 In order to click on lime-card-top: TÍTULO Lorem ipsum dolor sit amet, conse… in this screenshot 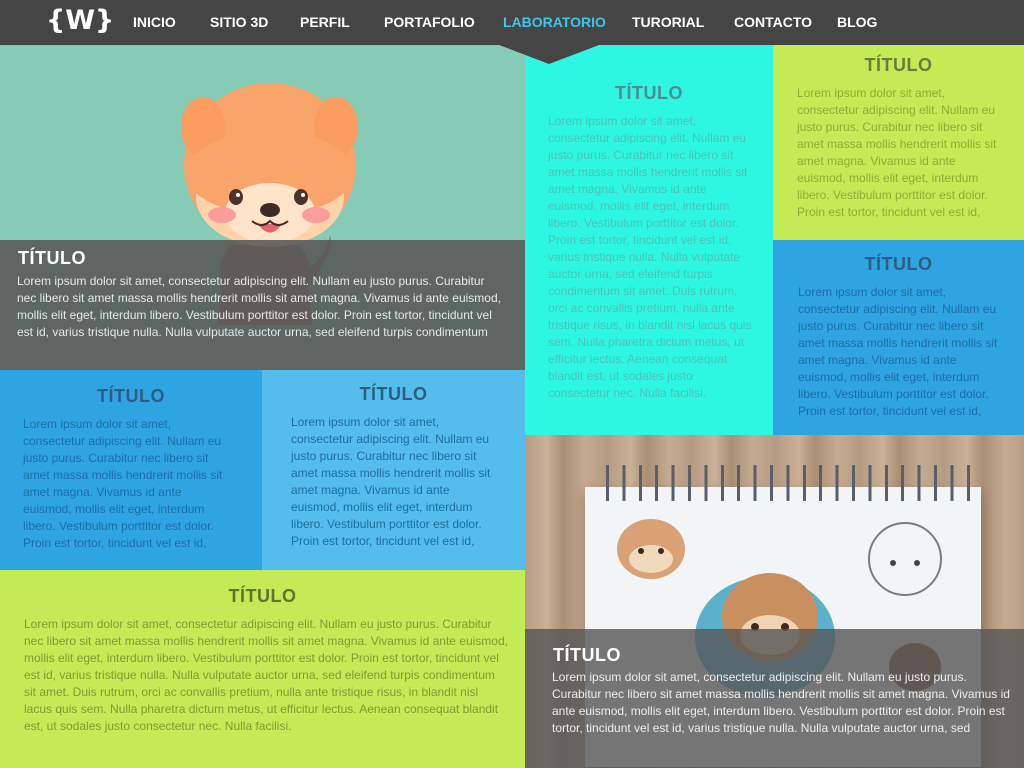, I will do `click(898, 142)`.